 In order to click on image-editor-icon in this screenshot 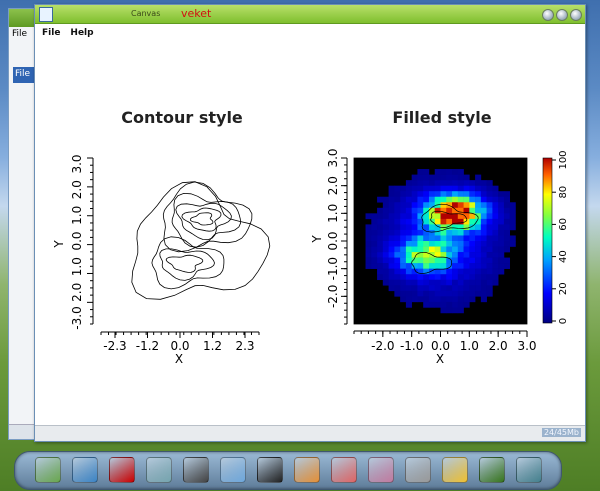, I will do `click(492, 470)`.